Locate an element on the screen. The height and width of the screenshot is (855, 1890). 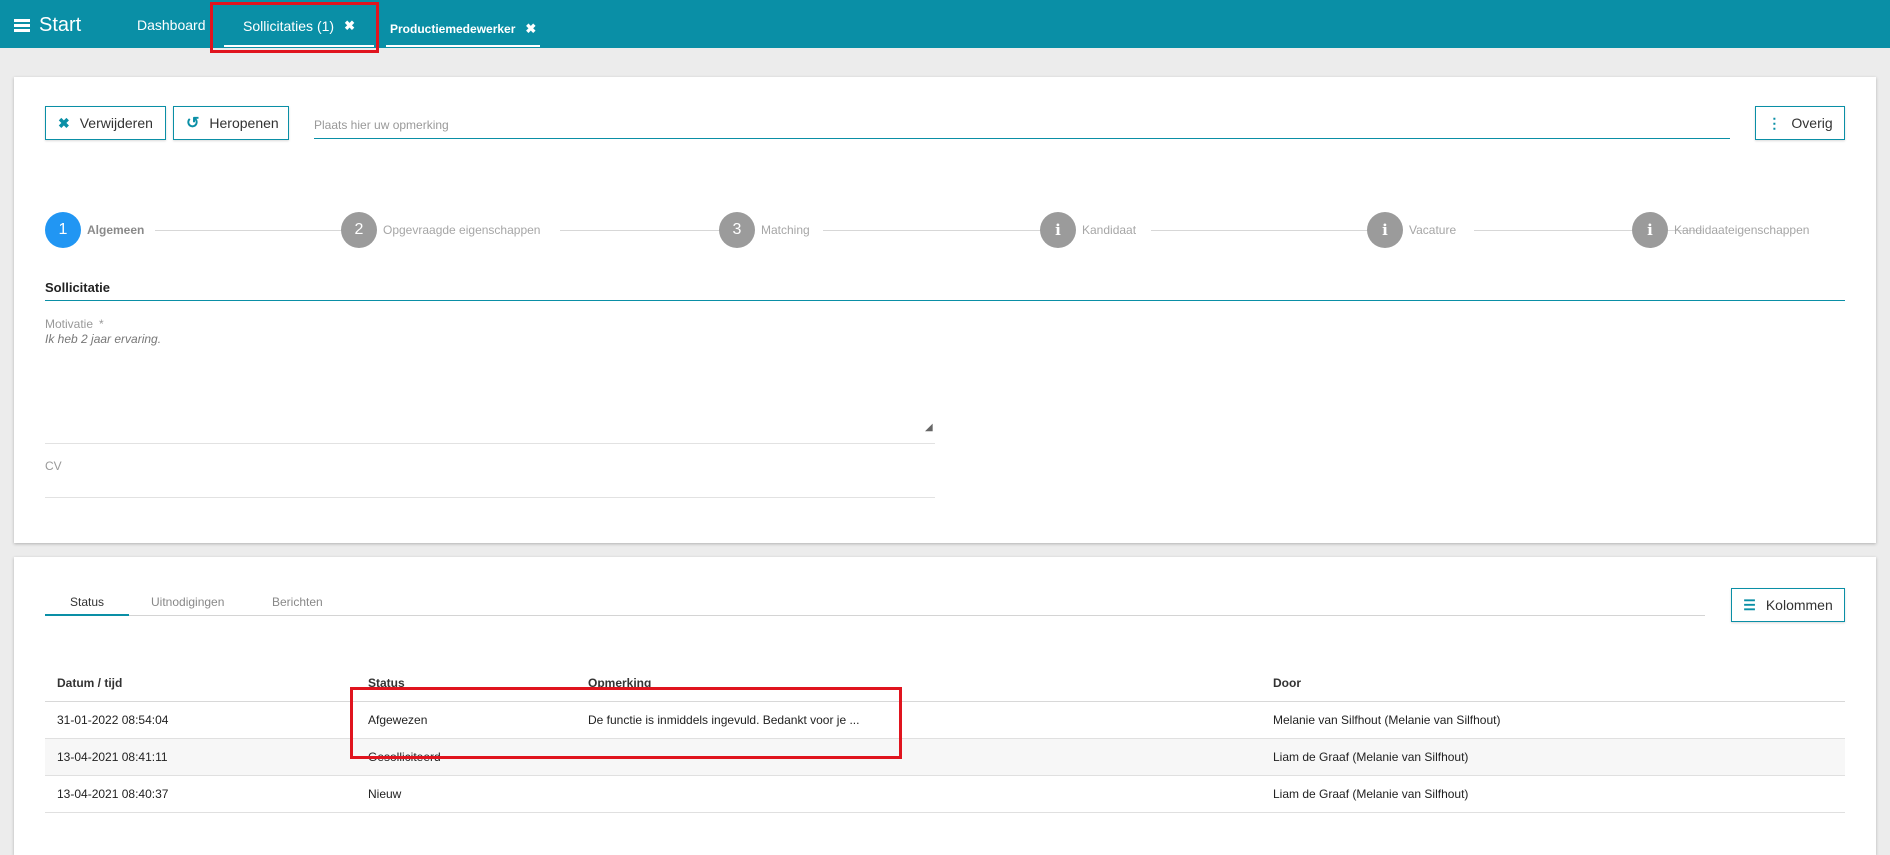
step-label: Opgevraagde eigenschappen is located at coordinates (462, 230).